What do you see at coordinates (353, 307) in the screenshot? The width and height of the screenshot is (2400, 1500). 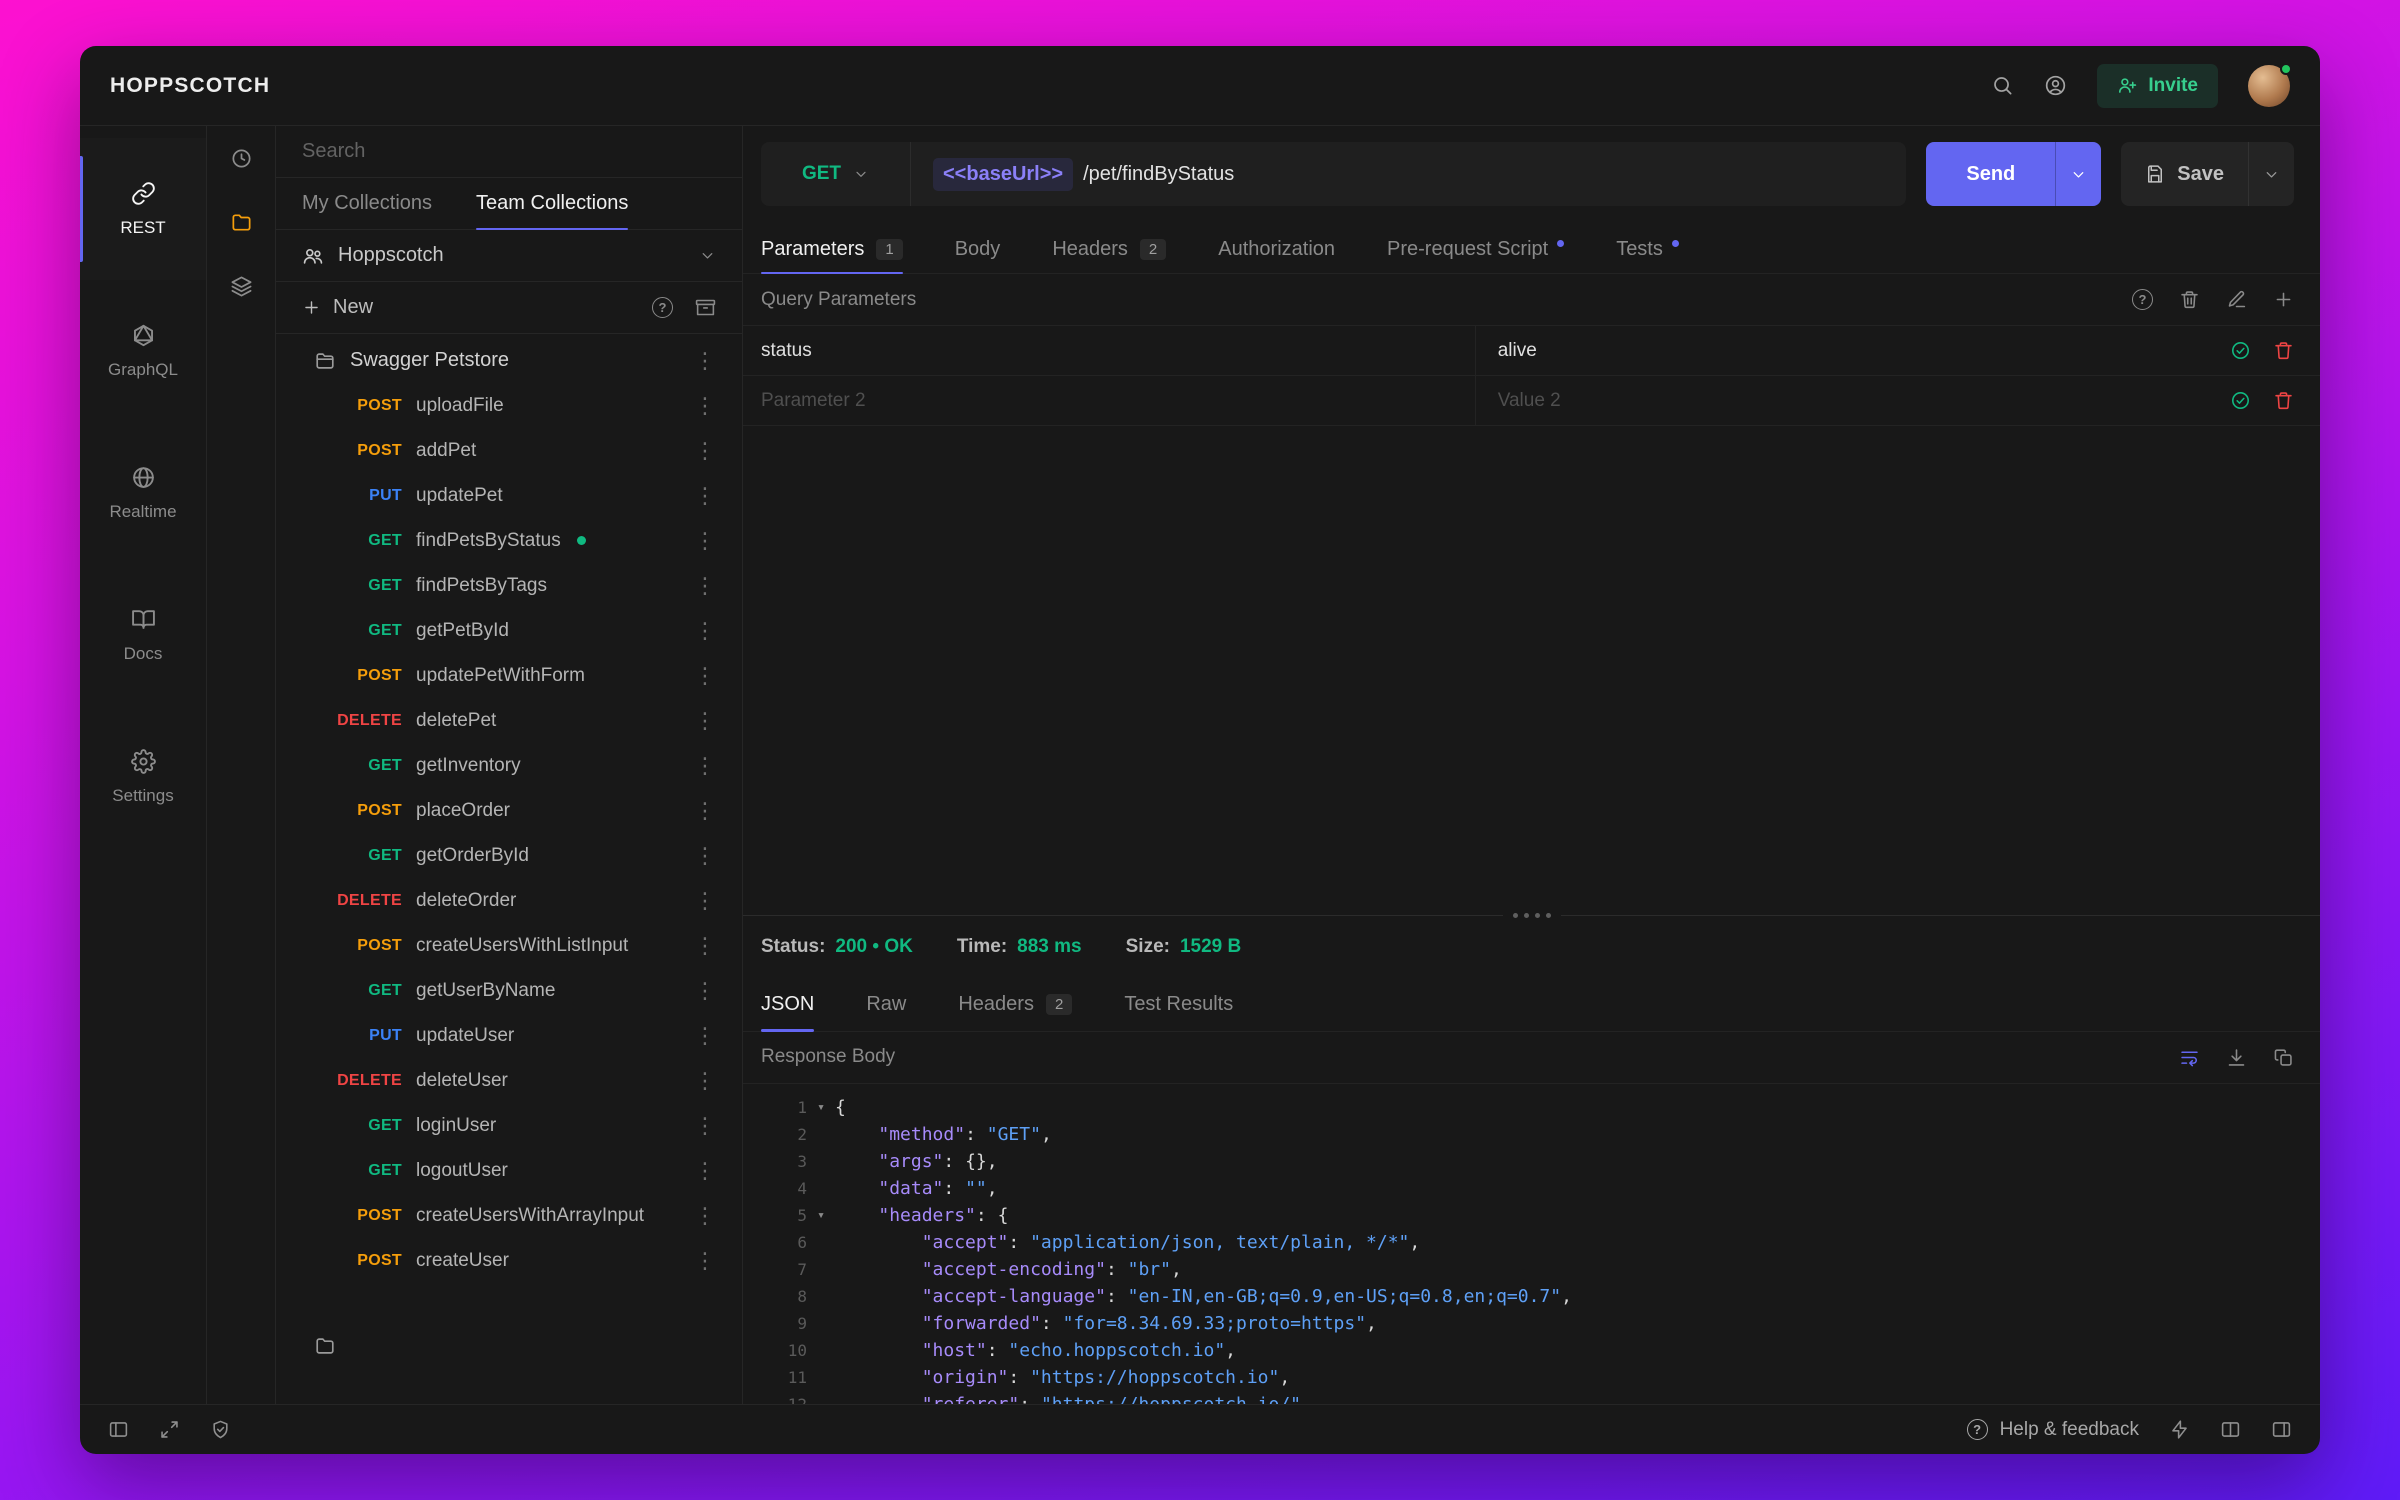 I see `new-collection-label: New` at bounding box center [353, 307].